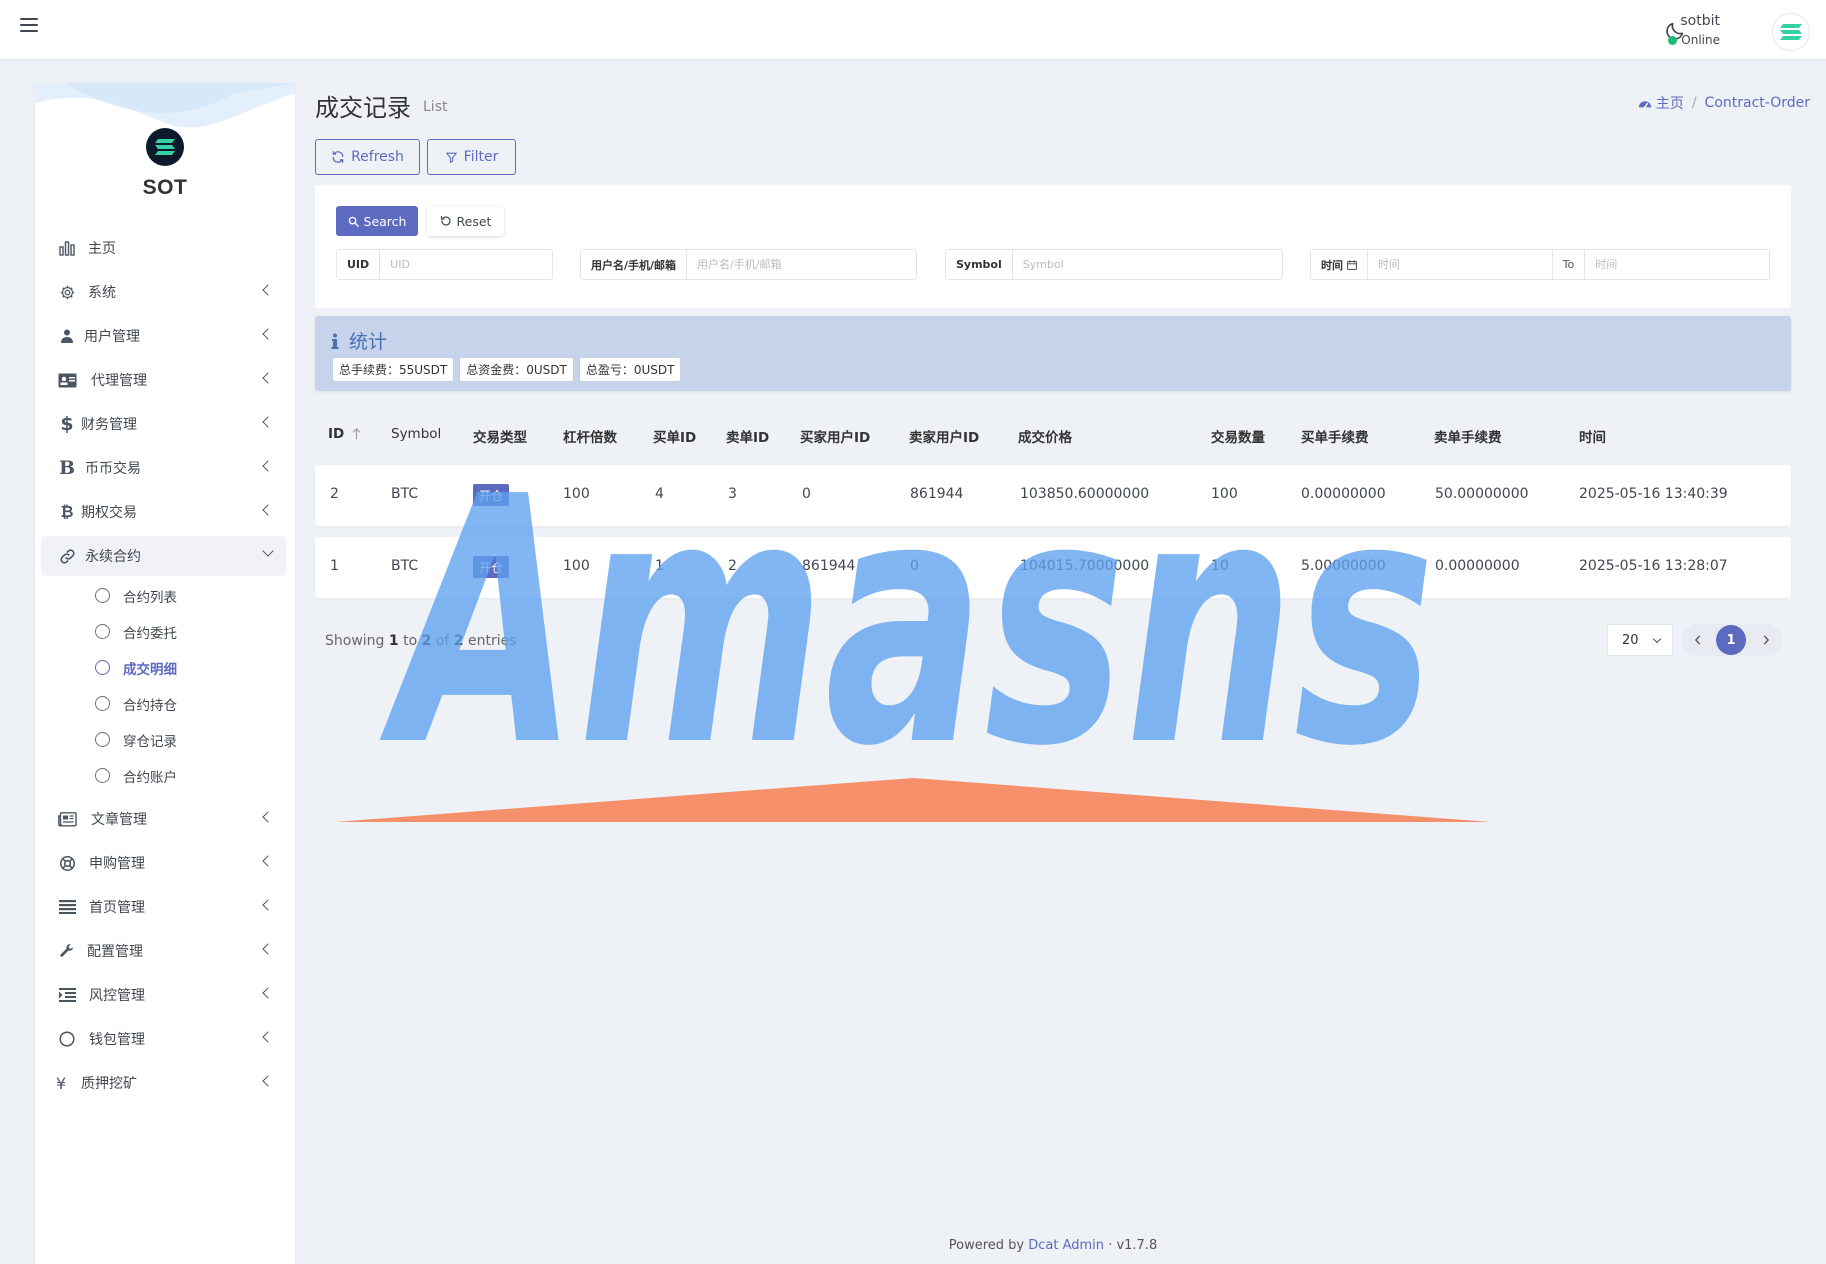 The image size is (1826, 1264). Describe the element at coordinates (363, 108) in the screenshot. I see `page-title: 成交记录` at that location.